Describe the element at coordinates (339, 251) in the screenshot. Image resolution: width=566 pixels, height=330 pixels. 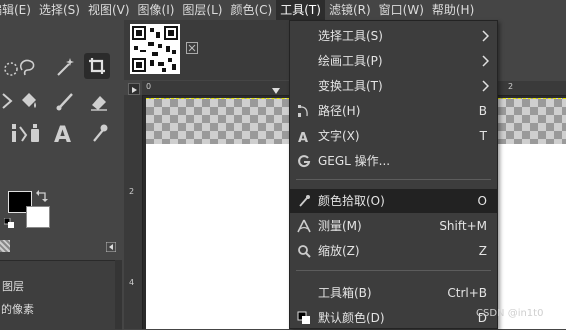
I see `menu-item-label: 缩放(Z)` at that location.